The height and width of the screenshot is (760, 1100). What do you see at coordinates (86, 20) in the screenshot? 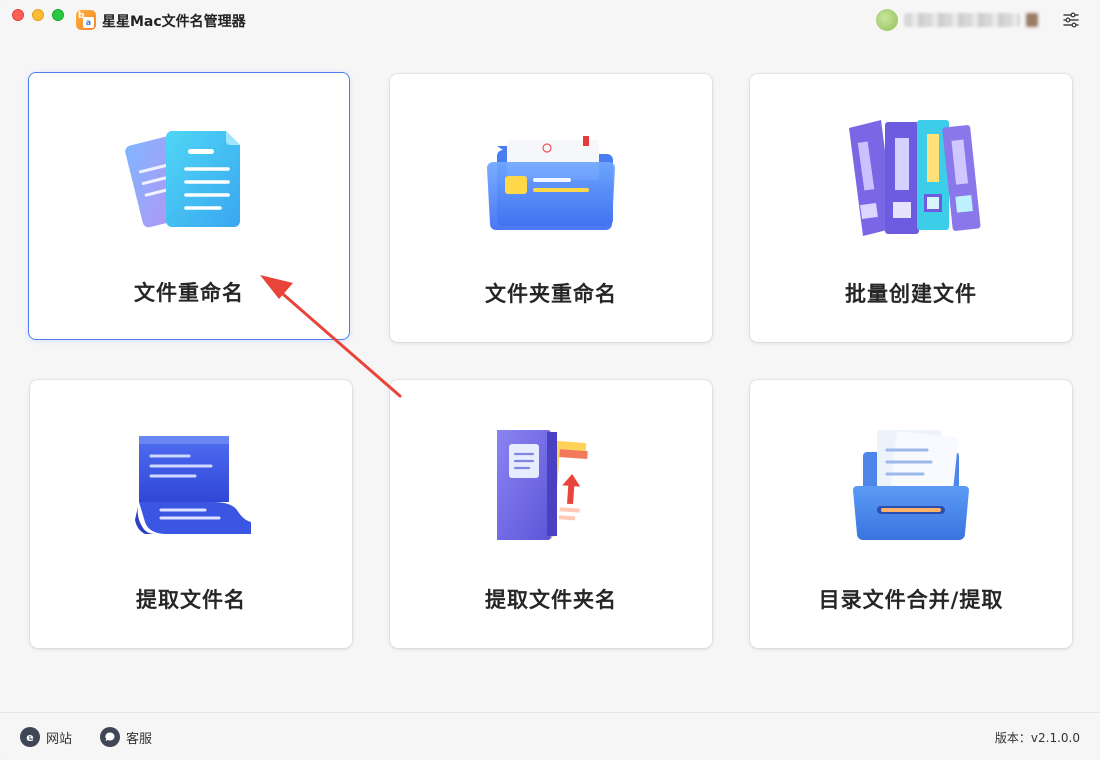
I see `app-logo-icon: b a` at bounding box center [86, 20].